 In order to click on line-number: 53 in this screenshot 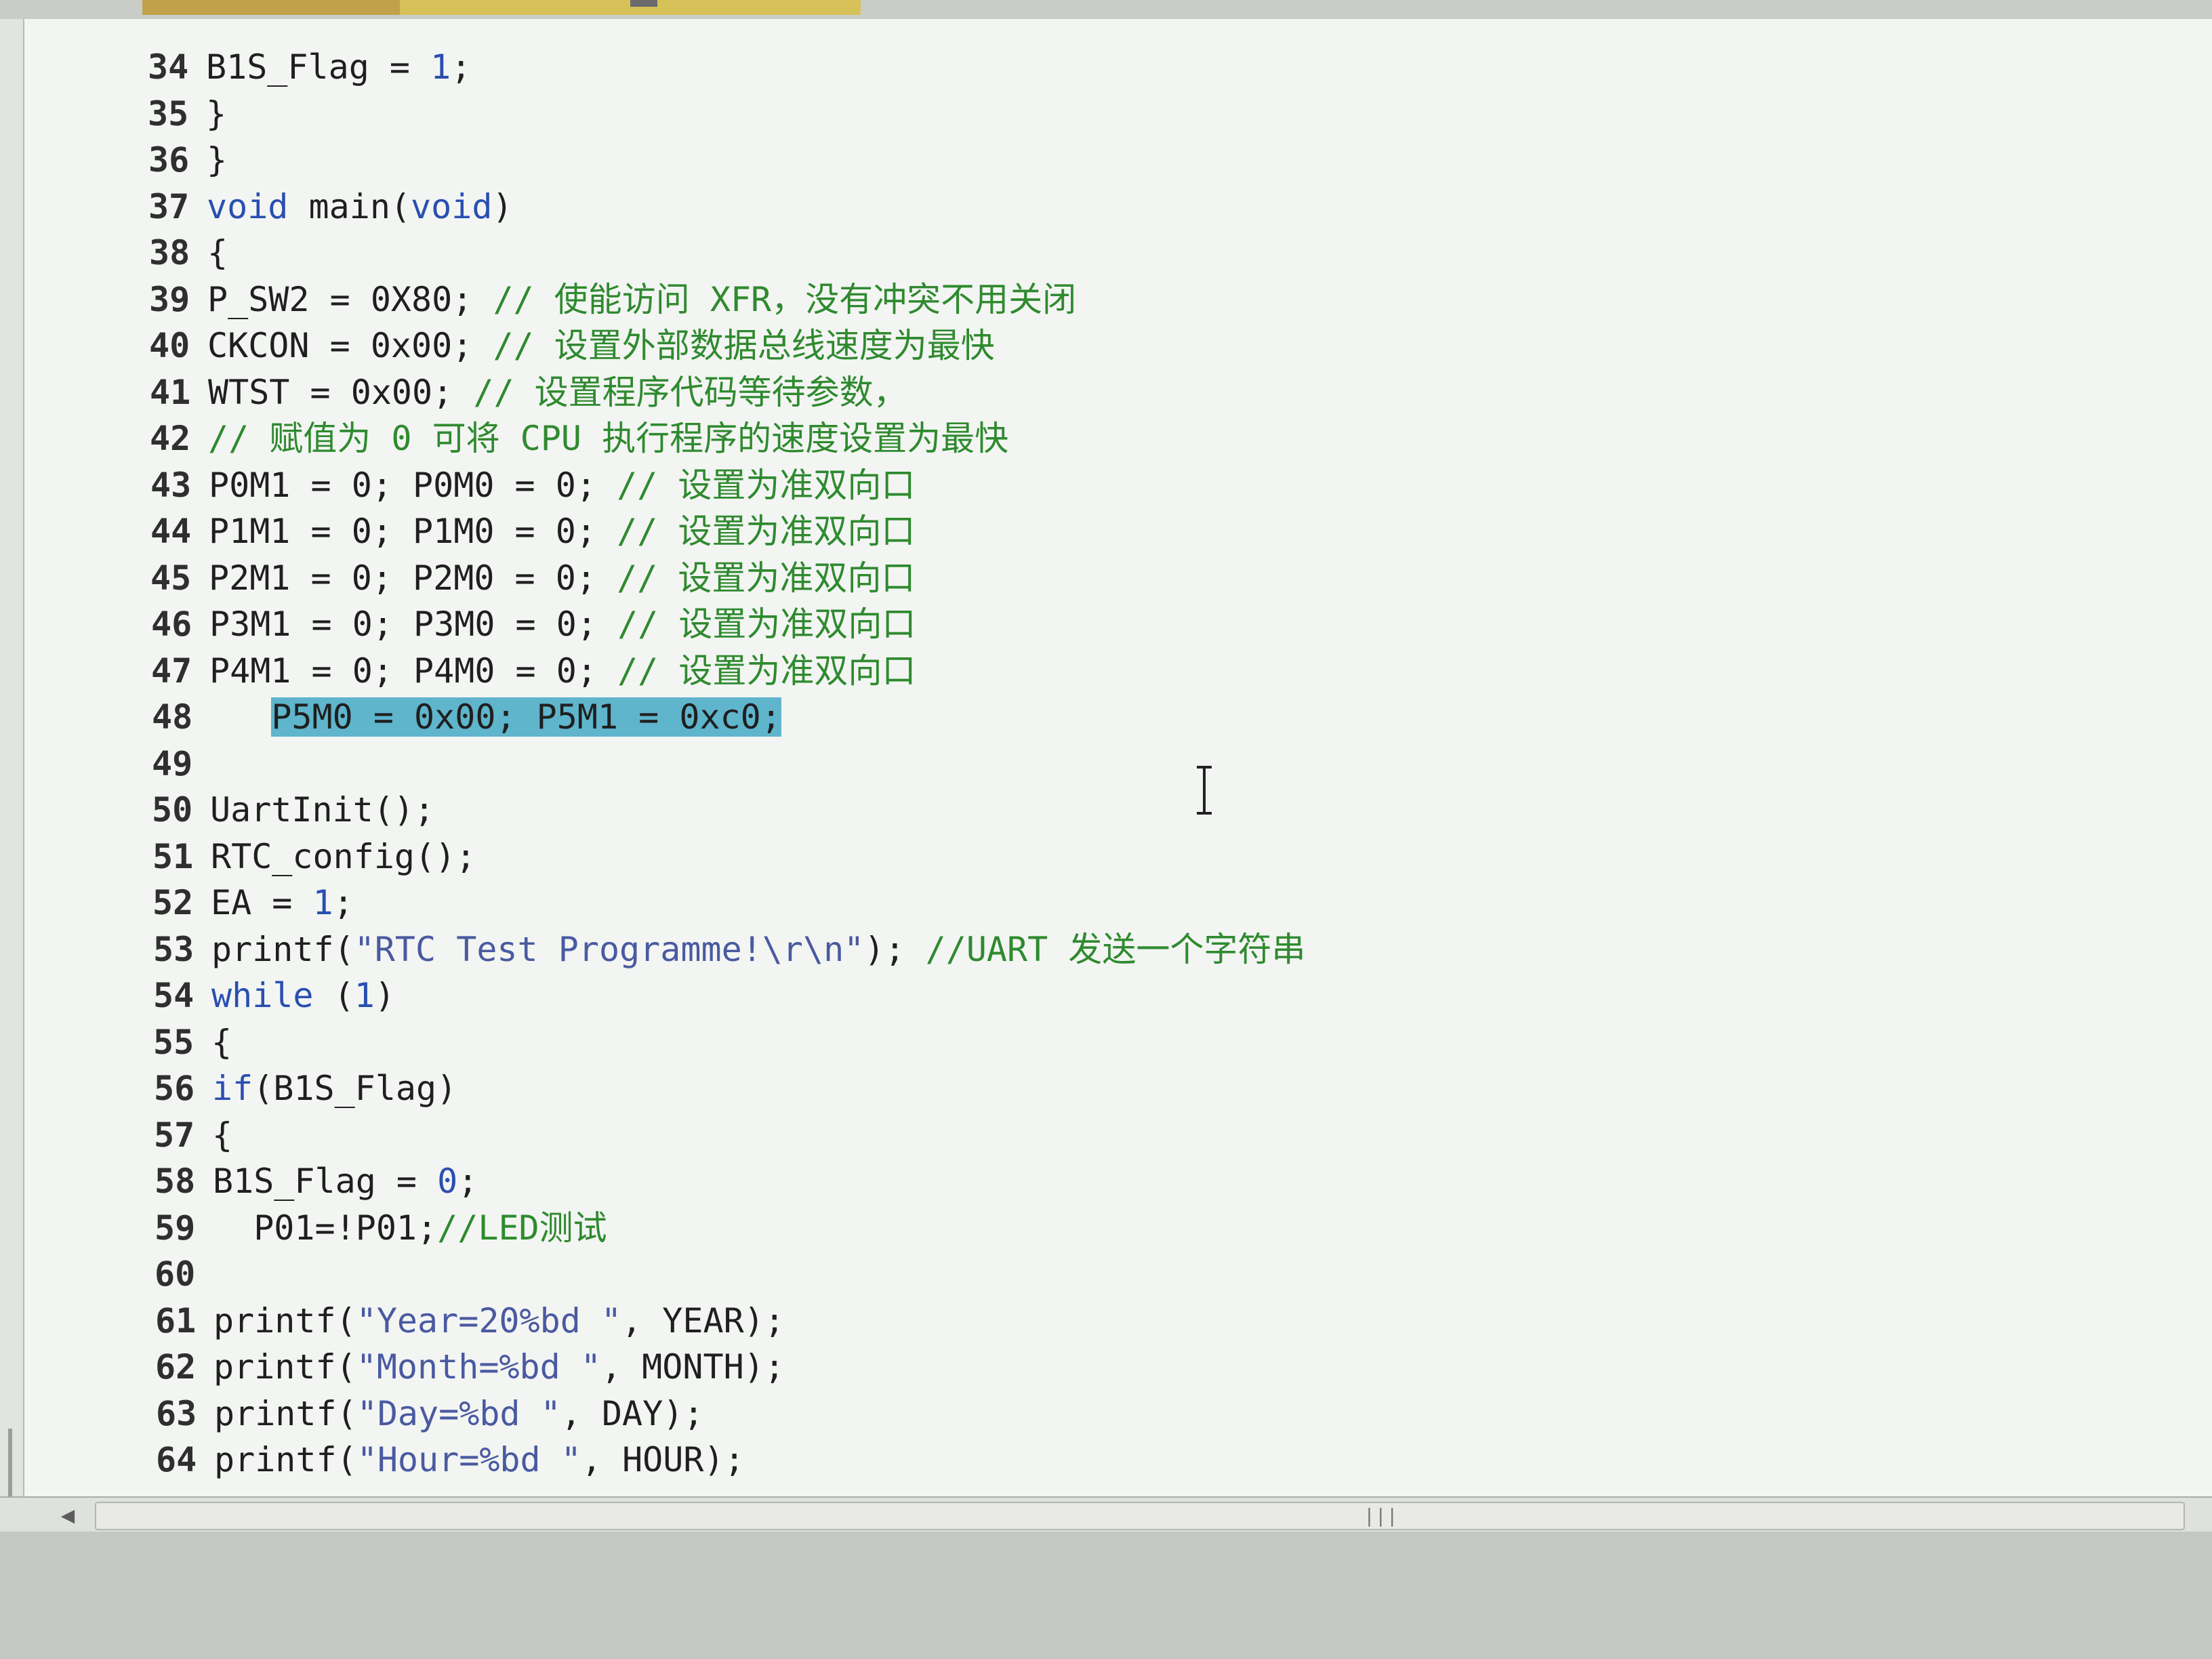, I will do `click(173, 949)`.